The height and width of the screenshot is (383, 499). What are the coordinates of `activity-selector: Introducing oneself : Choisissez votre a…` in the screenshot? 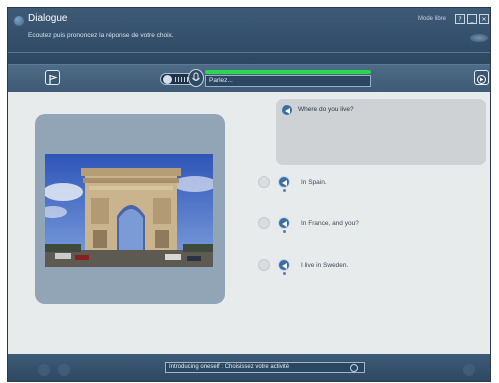 It's located at (265, 367).